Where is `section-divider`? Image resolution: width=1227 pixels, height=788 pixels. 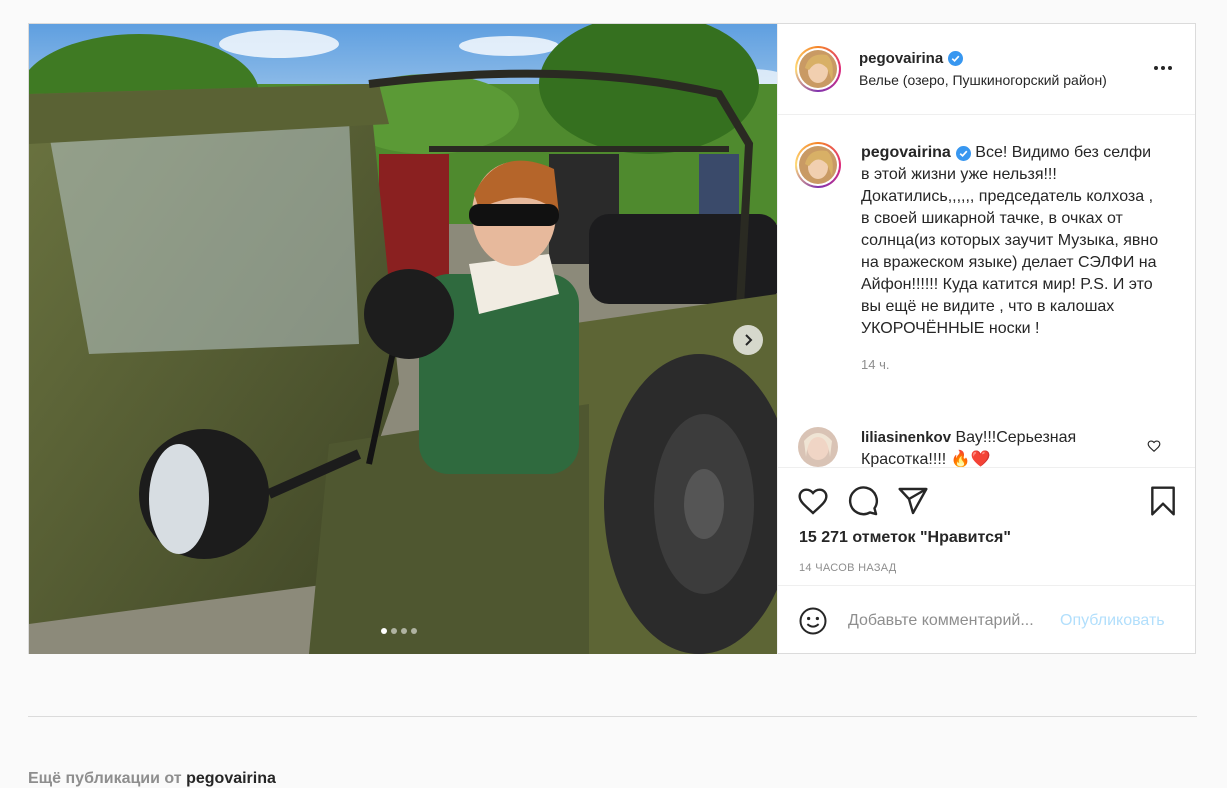
section-divider is located at coordinates (612, 716).